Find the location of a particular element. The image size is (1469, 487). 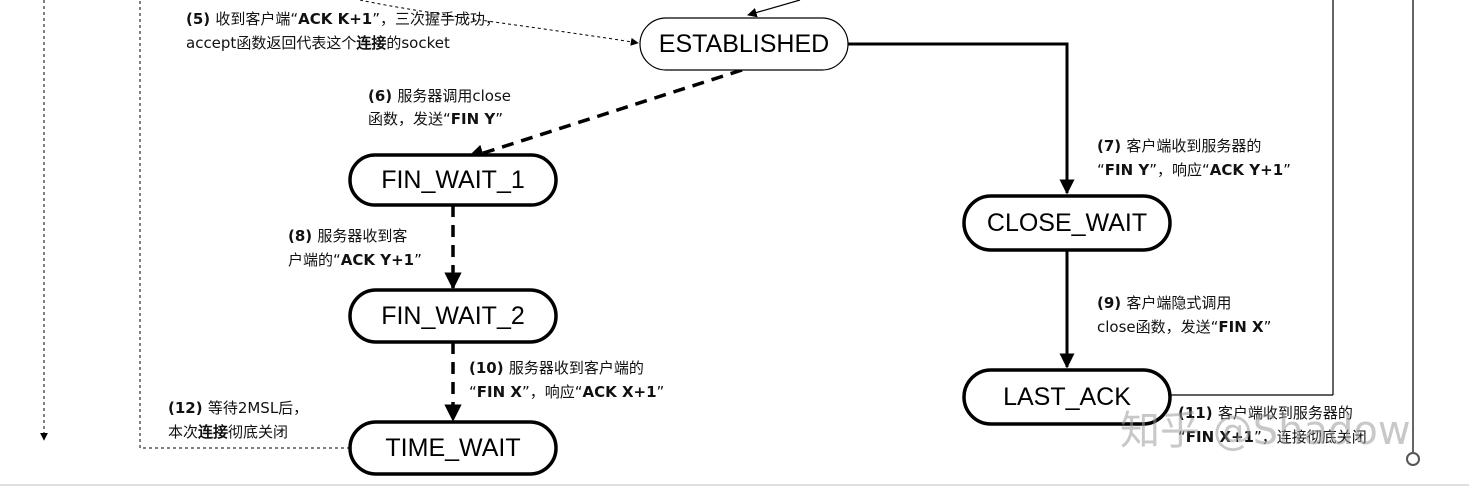

state-time-wait-label: TIME_WAIT is located at coordinates (452, 448).